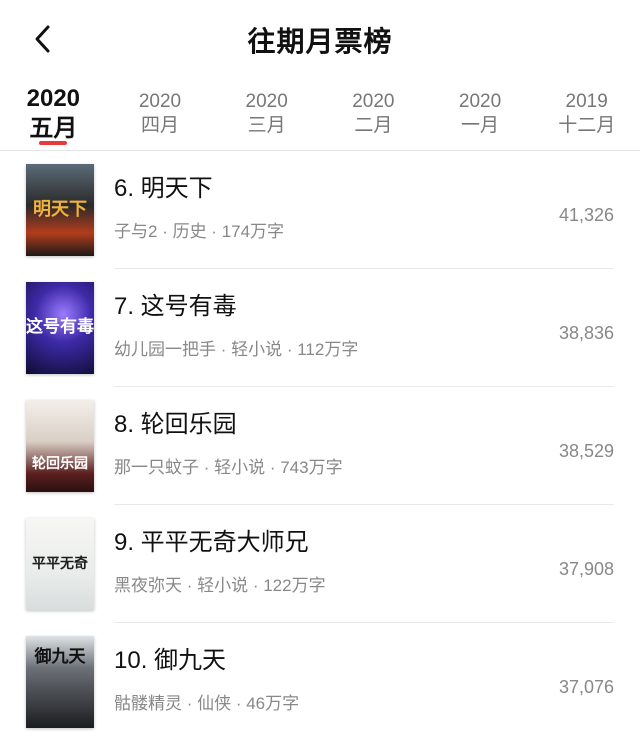  Describe the element at coordinates (377, 303) in the screenshot. I see `book-rank-title: 7. 这号有毒` at that location.